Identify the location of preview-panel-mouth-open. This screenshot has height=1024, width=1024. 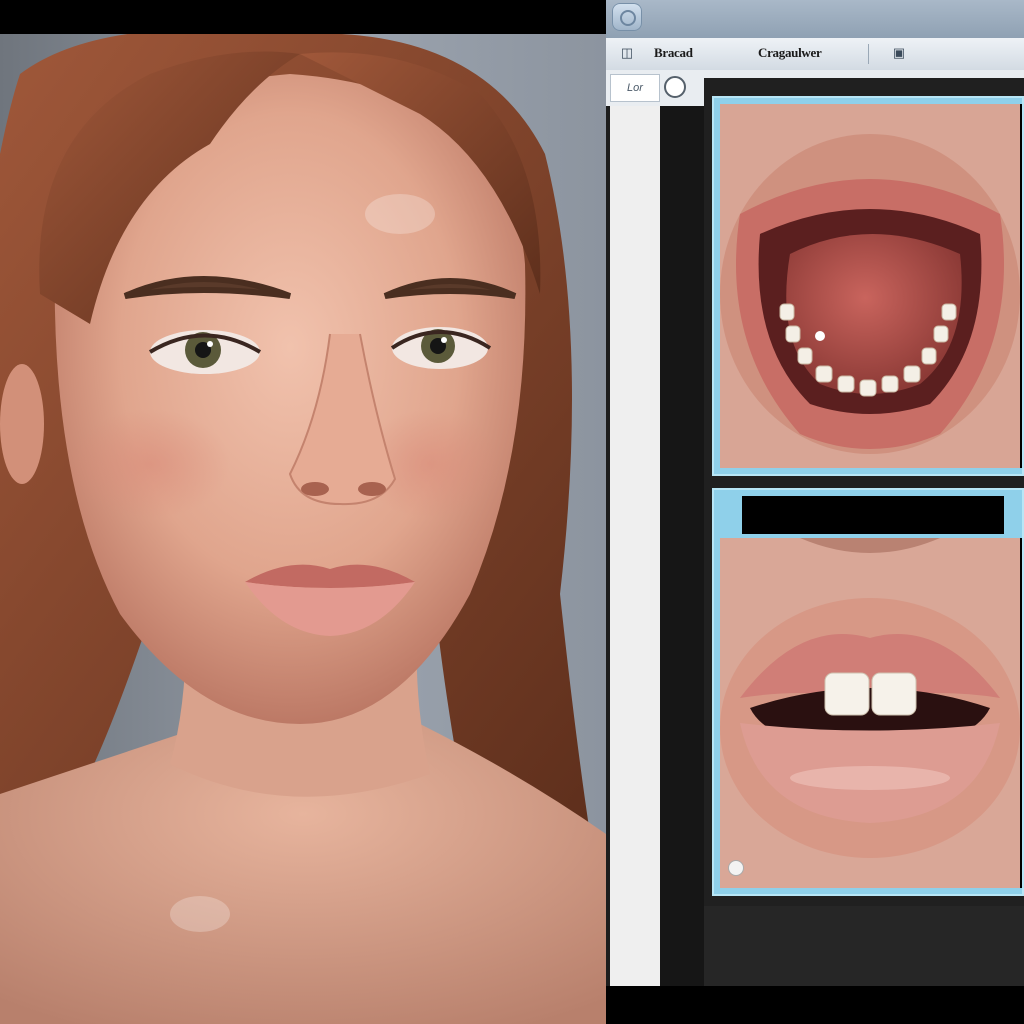
(868, 286).